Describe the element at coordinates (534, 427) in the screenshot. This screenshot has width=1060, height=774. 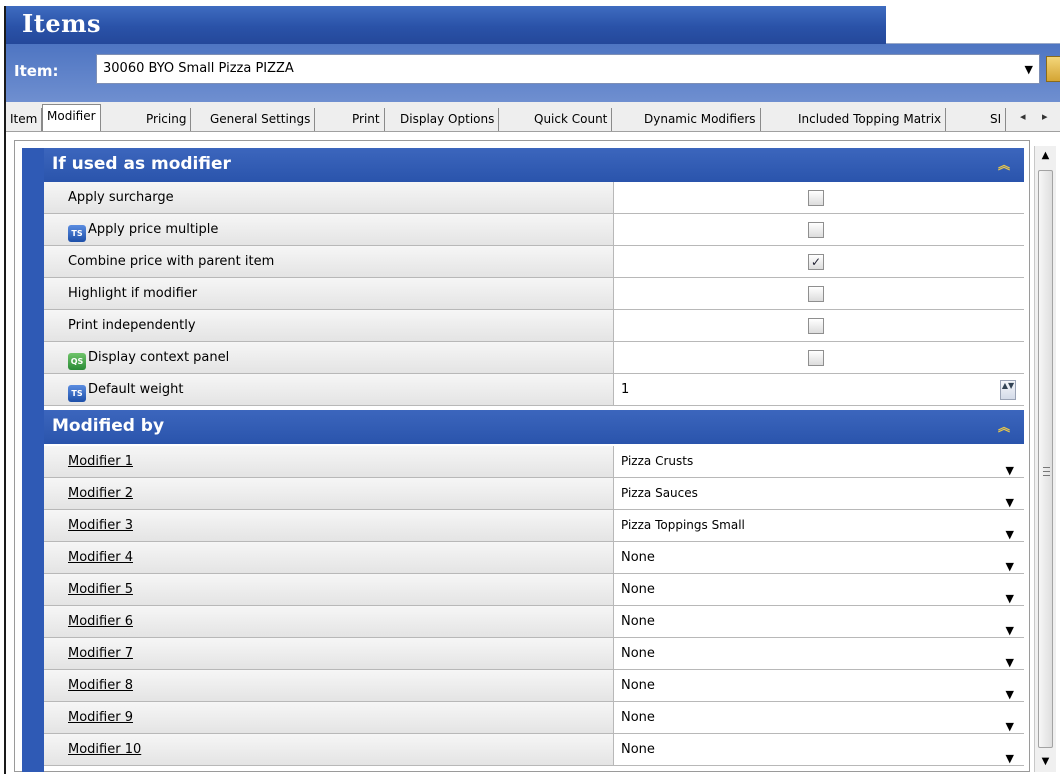
I see `group-header-modified-by: Modified by ︽` at that location.